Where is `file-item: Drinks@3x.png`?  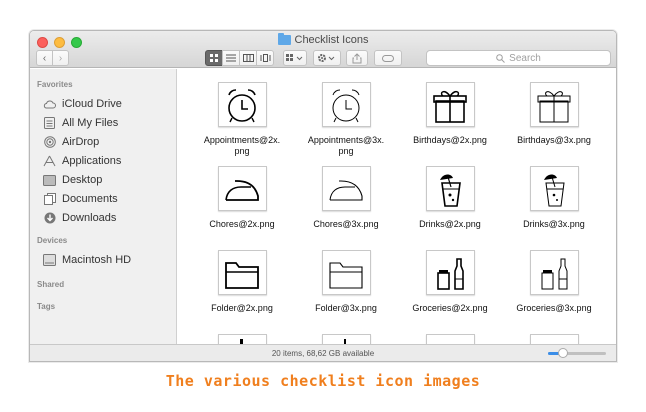 file-item: Drinks@3x.png is located at coordinates (554, 198).